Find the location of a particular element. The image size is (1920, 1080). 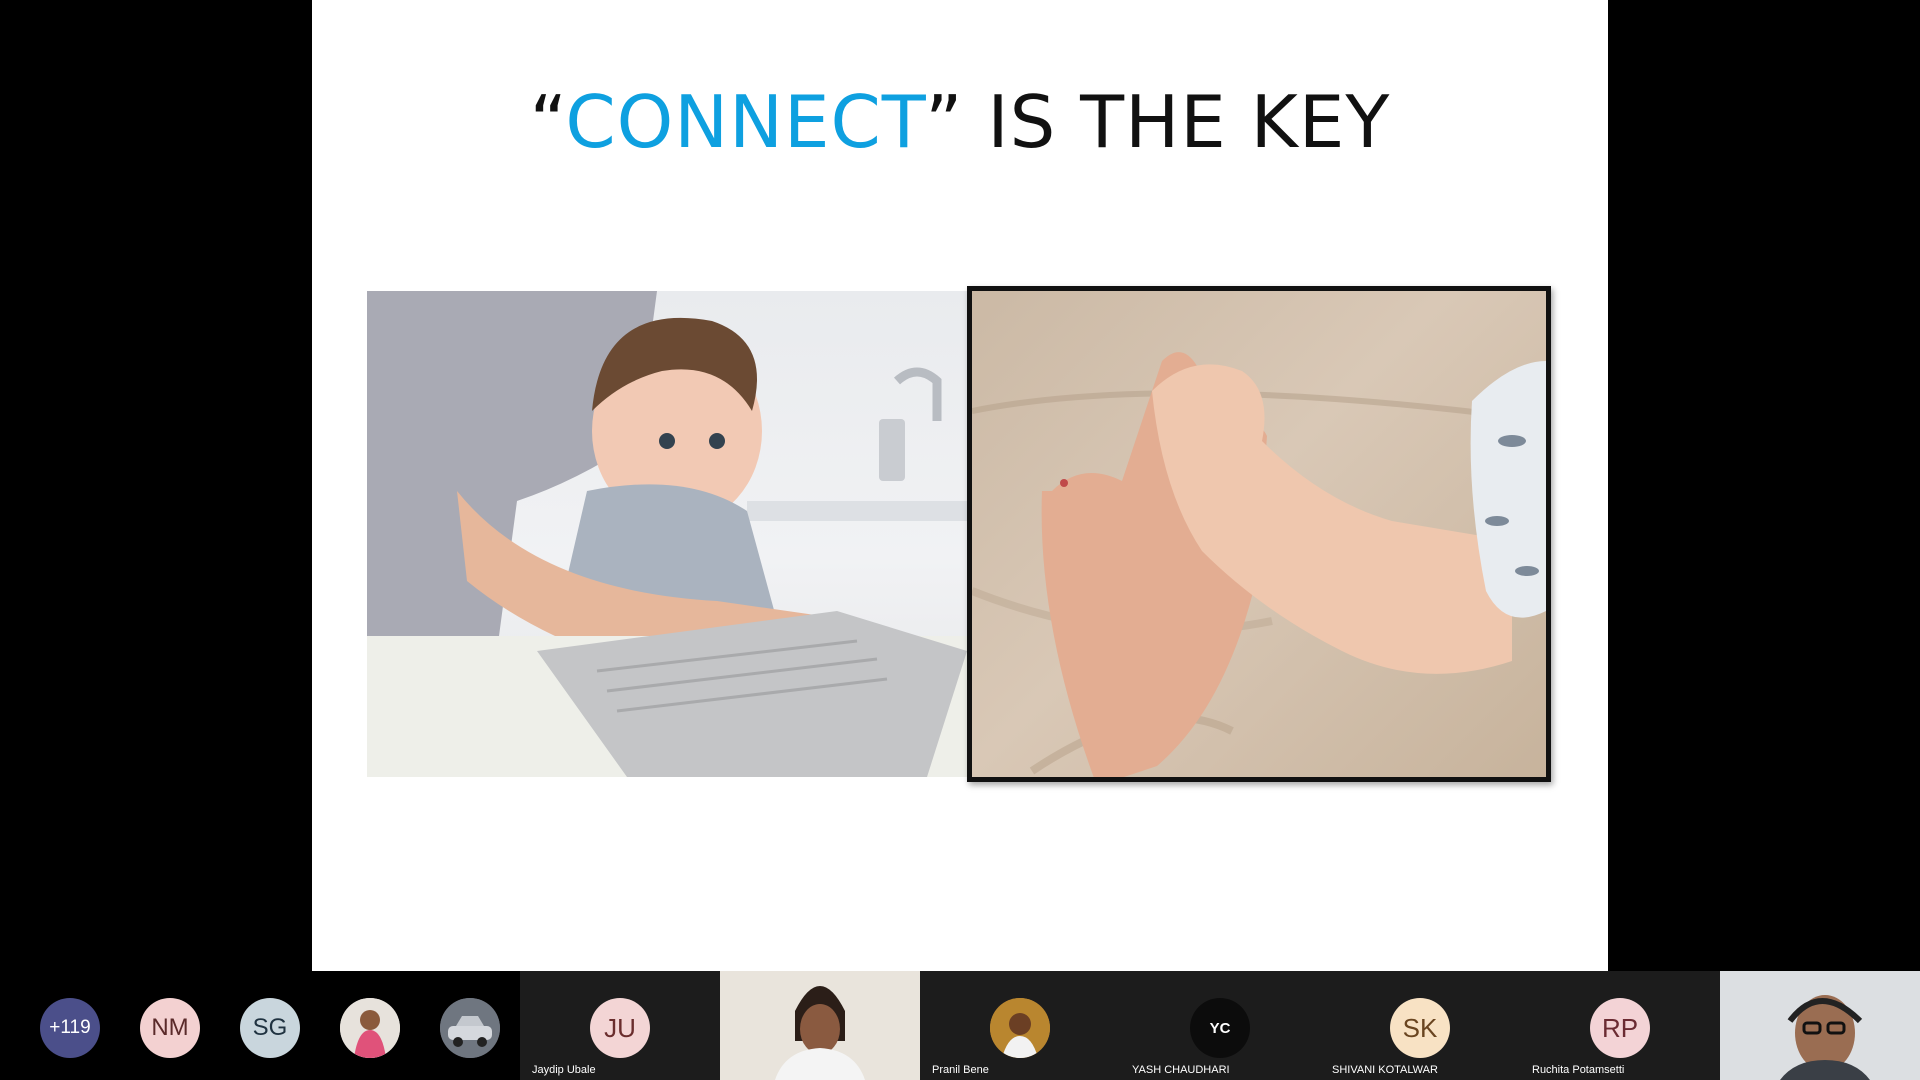

title-rest: ” IS THE KEY is located at coordinates (1158, 122).